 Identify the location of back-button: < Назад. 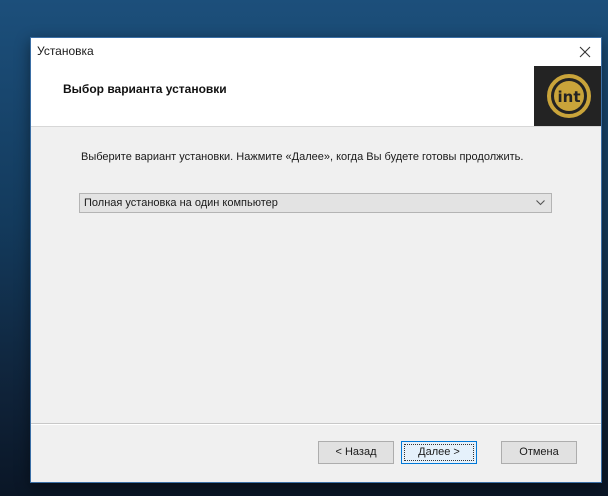
(356, 452).